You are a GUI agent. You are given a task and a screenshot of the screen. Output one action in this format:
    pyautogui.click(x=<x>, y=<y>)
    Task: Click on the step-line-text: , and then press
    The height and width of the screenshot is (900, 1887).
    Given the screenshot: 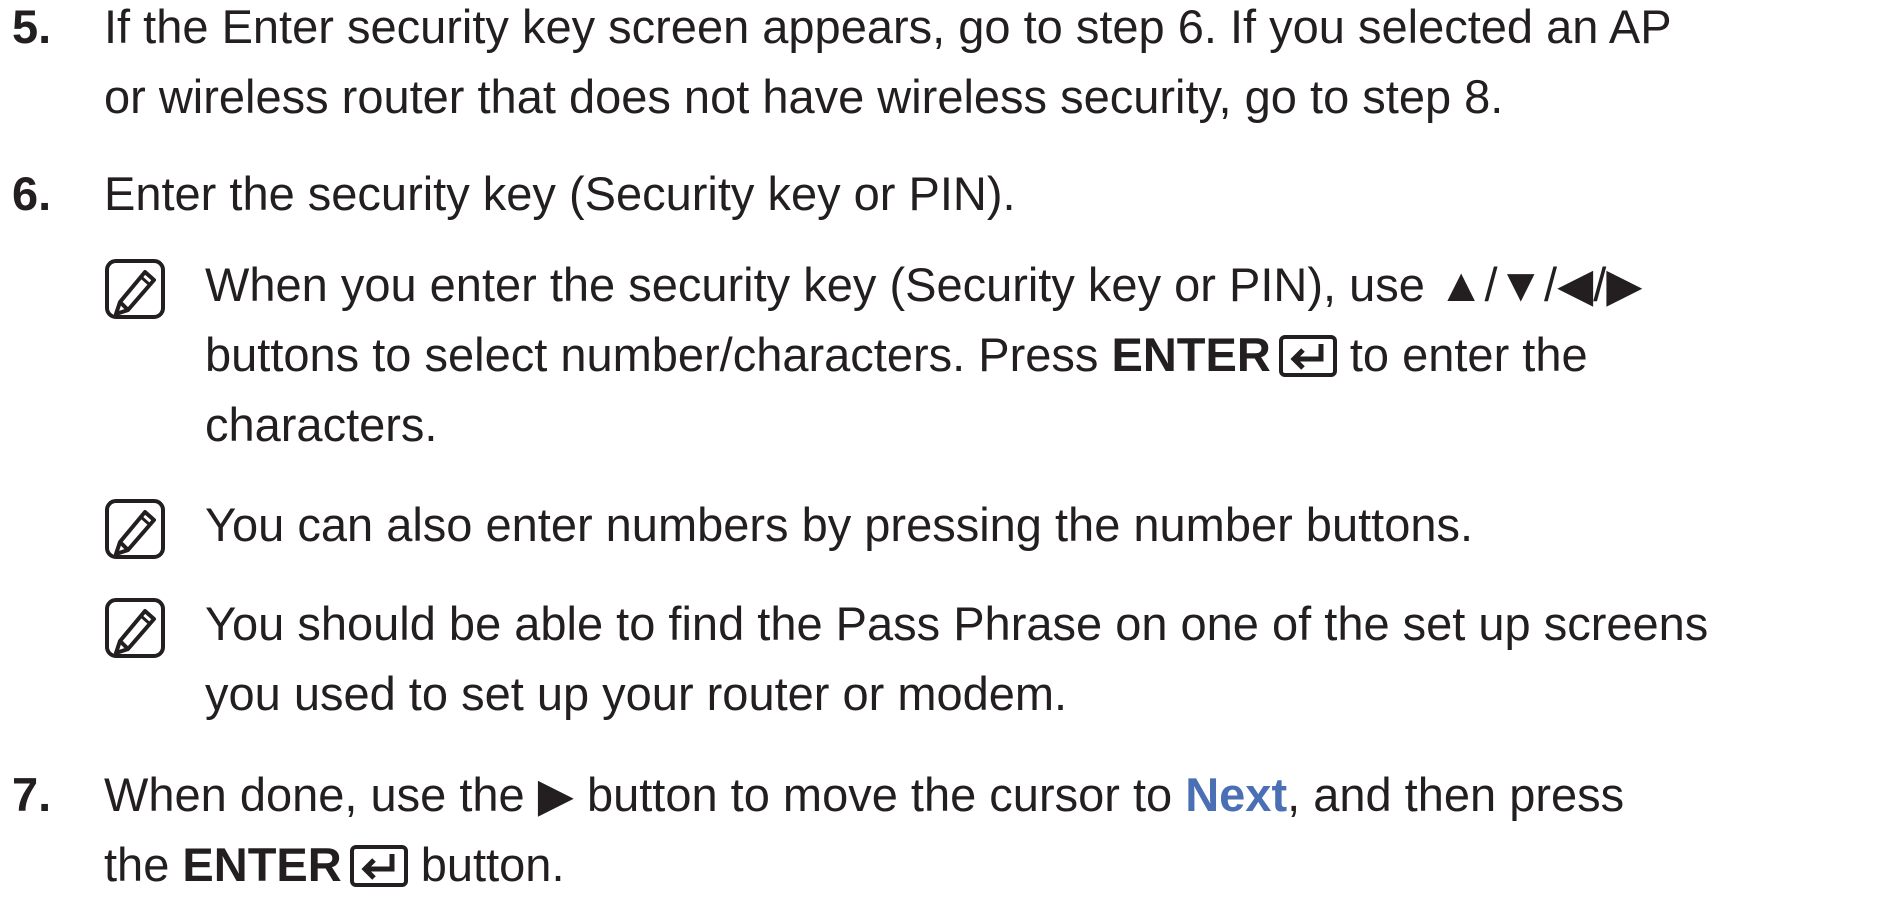 What is the action you would take?
    pyautogui.click(x=1456, y=794)
    